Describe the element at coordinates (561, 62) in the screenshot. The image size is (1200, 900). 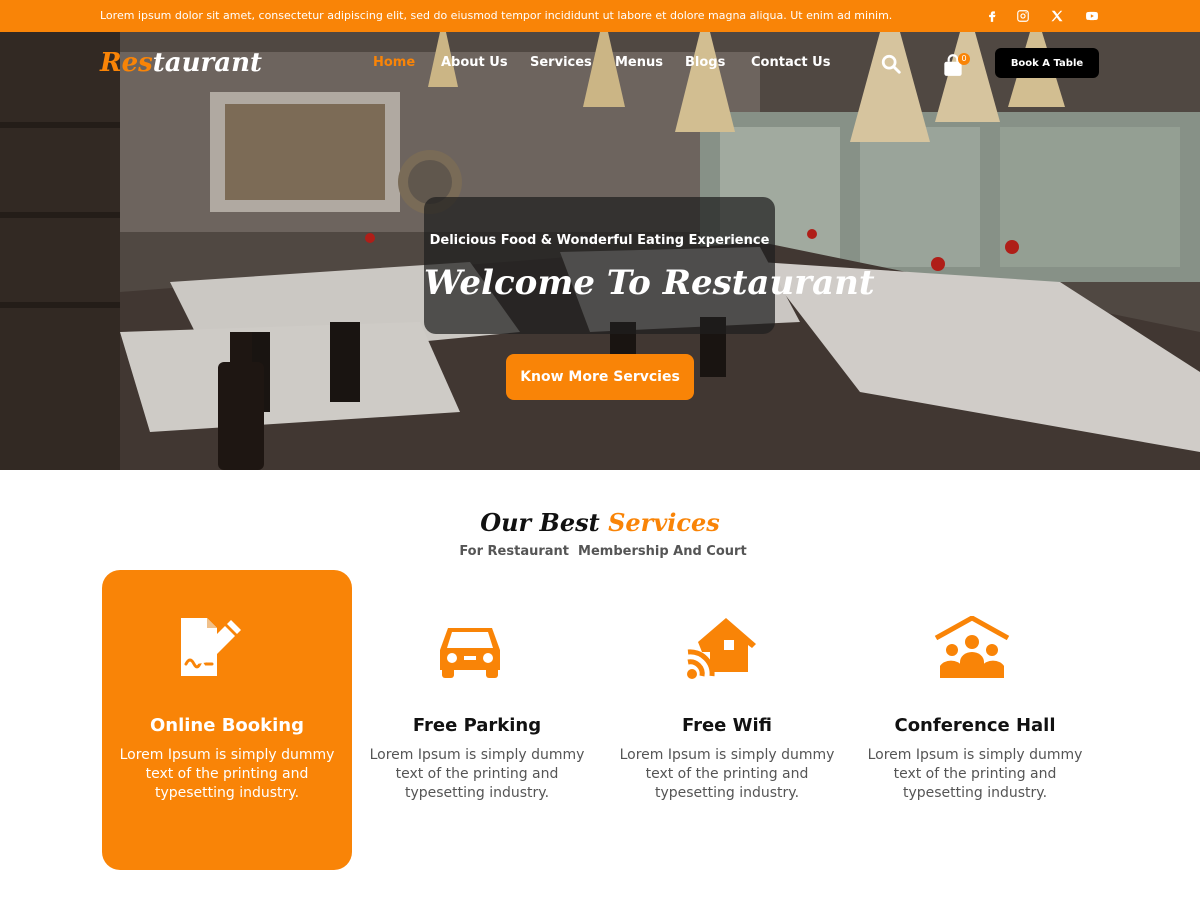
I see `nav-services: Services` at that location.